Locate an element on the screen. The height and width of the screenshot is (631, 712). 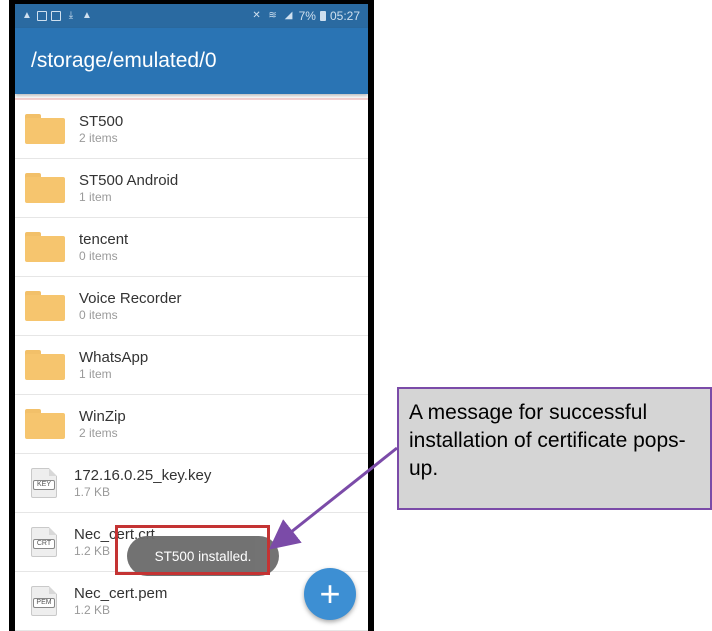
item-name: 172.16.0.25_key.key is located at coordinates (143, 475).